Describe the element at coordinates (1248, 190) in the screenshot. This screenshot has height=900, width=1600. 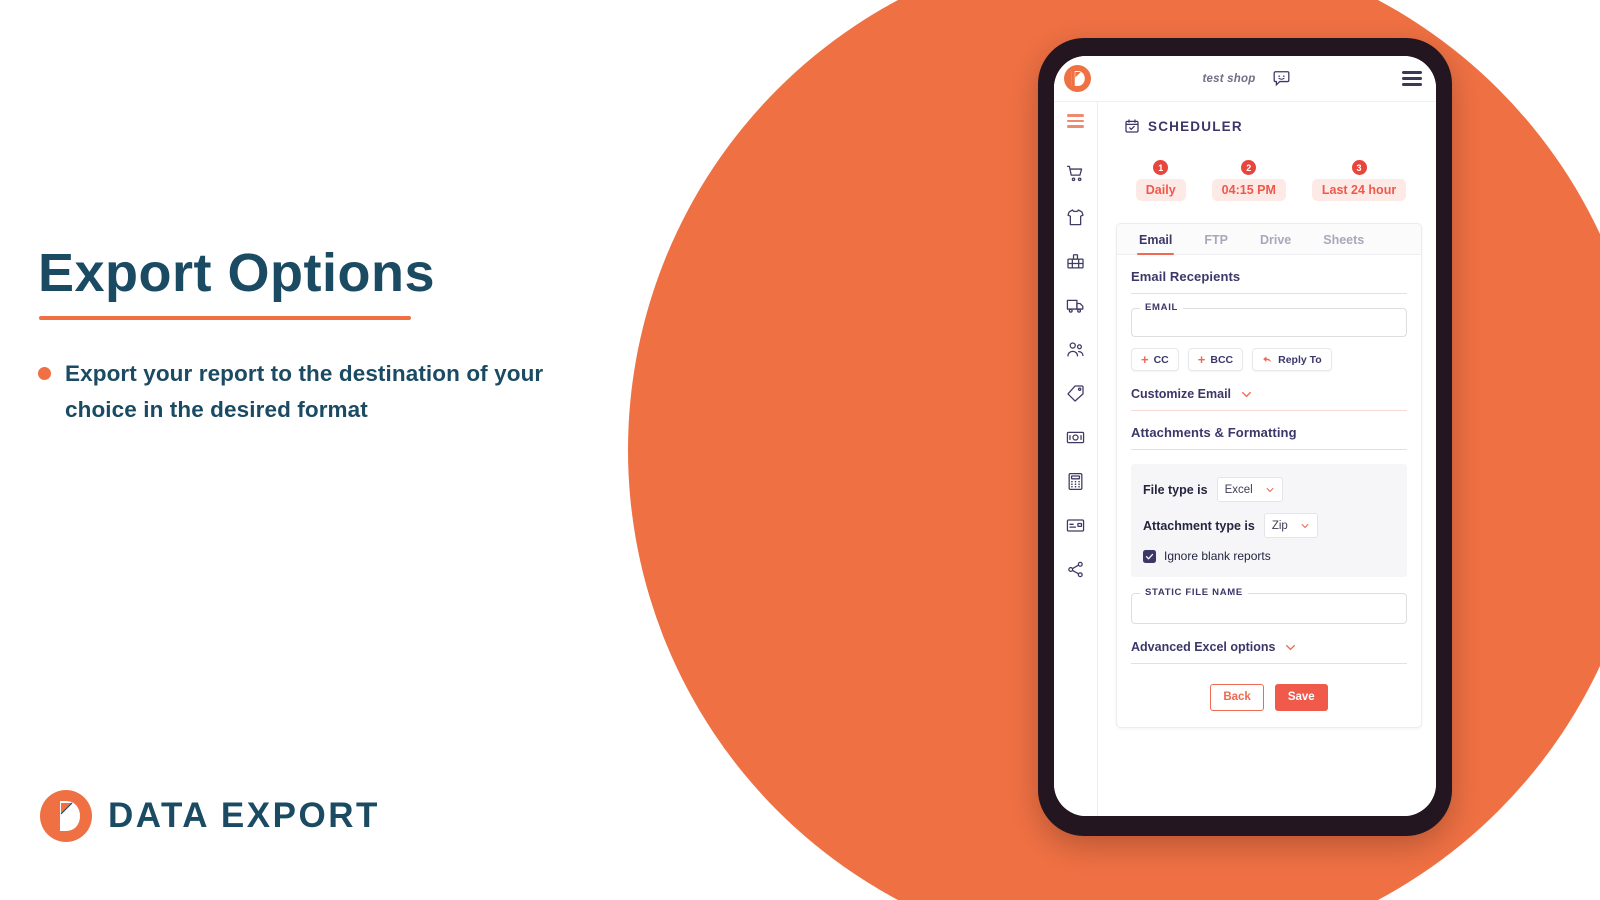
I see `step-label: 04:15 PM` at that location.